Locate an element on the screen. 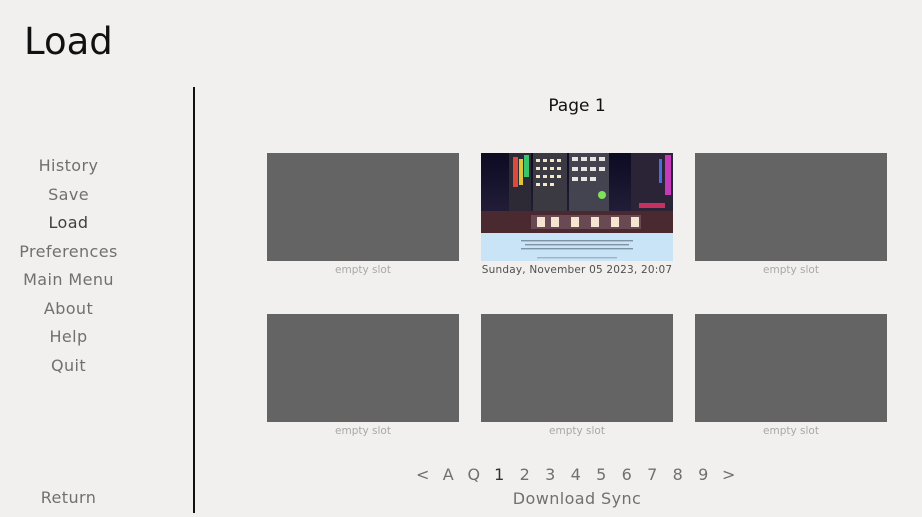 The width and height of the screenshot is (922, 517). slot-caption: Sunday, November 05 2023, 20:07 is located at coordinates (577, 270).